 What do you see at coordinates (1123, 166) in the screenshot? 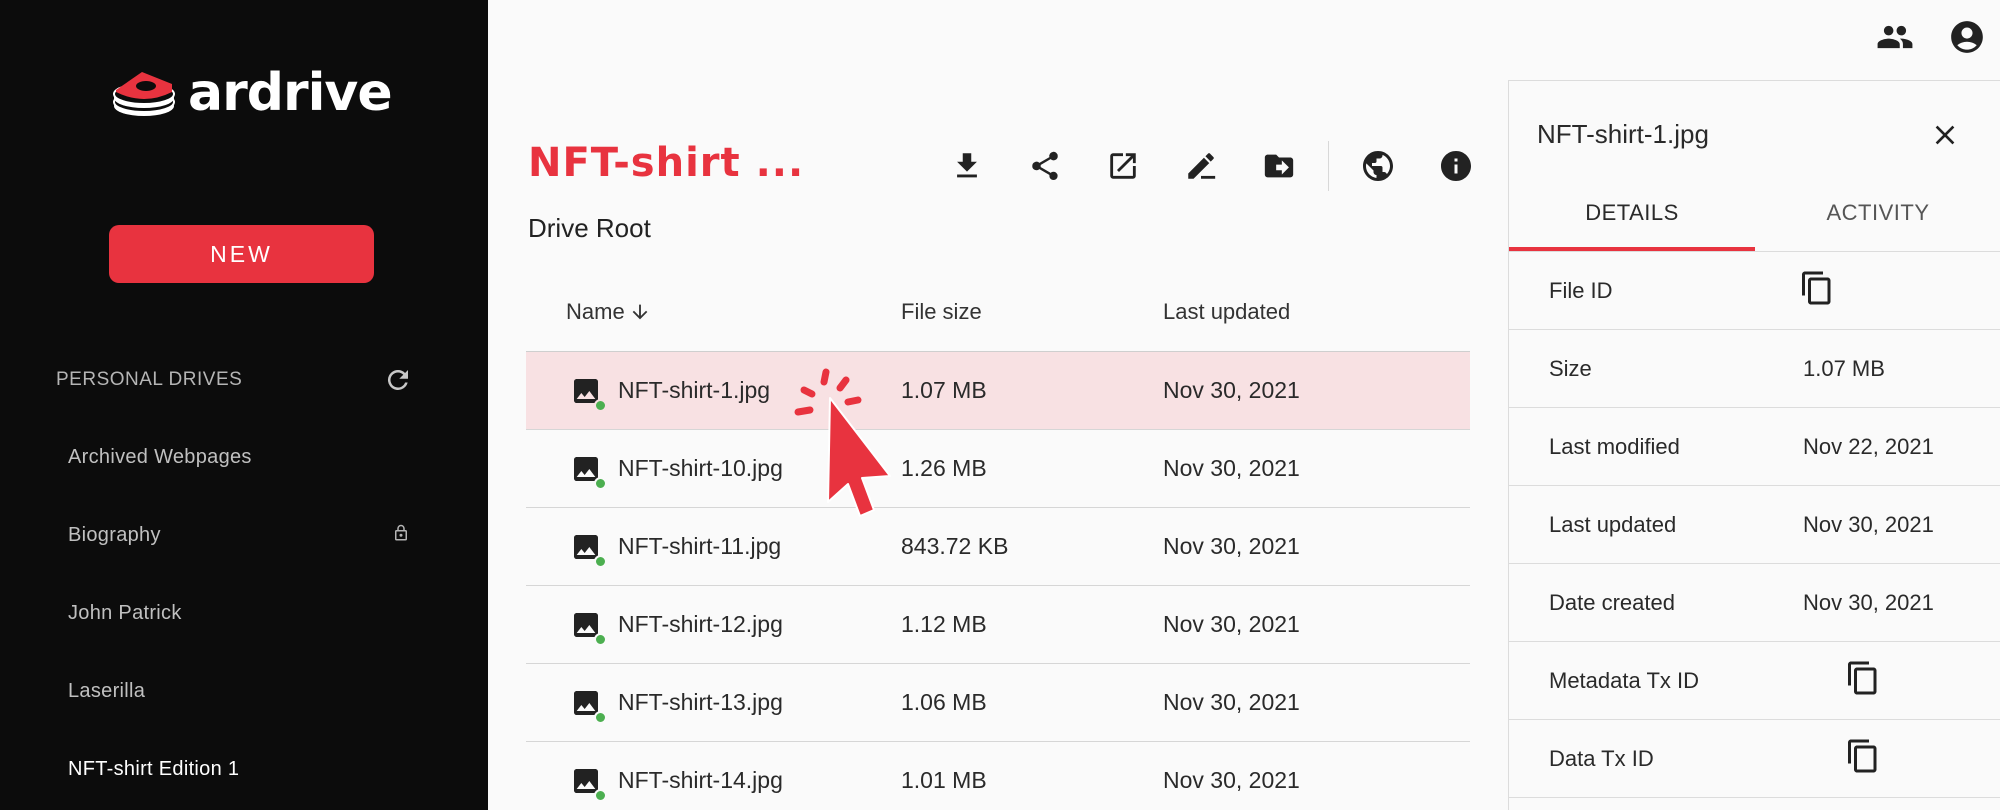
I see `open-in-new-icon` at bounding box center [1123, 166].